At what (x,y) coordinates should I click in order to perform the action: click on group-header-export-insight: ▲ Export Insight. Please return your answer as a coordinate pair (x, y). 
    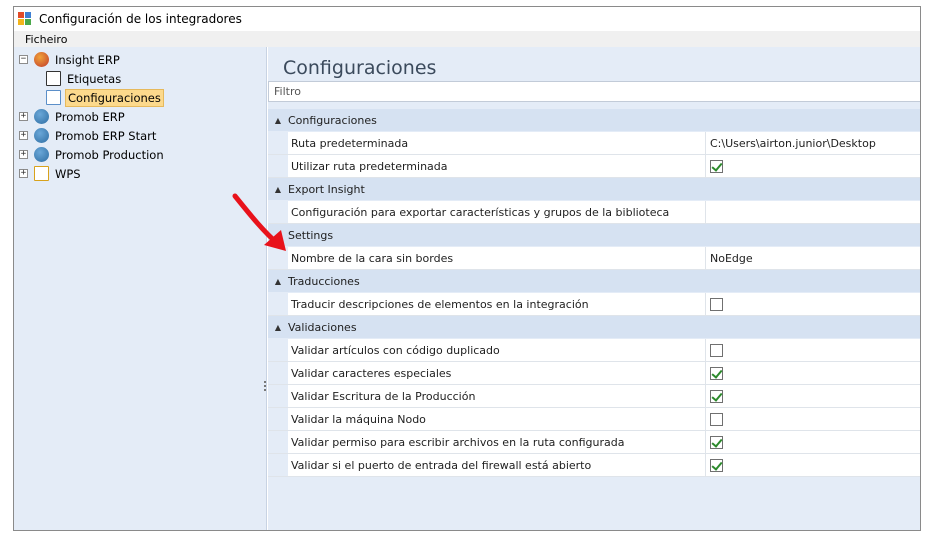
    Looking at the image, I should click on (594, 189).